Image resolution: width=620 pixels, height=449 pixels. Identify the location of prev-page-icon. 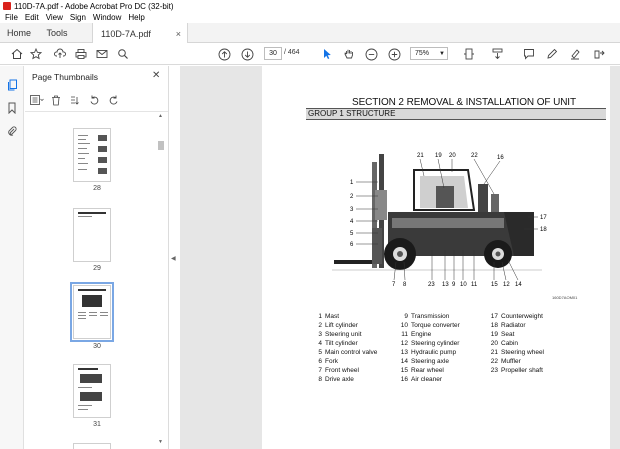
(224, 54).